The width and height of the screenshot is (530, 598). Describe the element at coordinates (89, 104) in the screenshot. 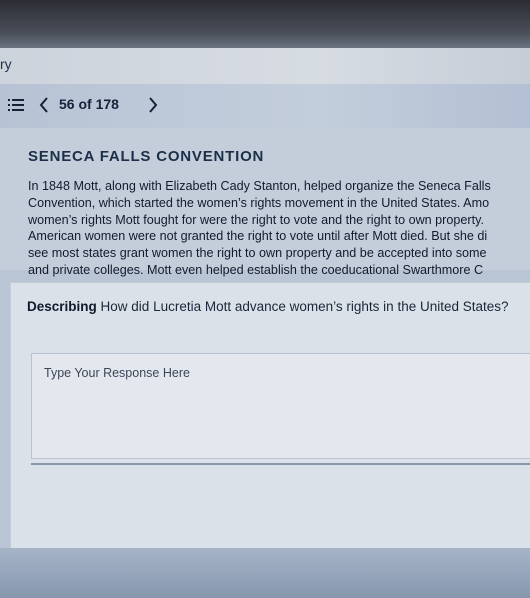

I see `page-indicator: 56 of 178` at that location.